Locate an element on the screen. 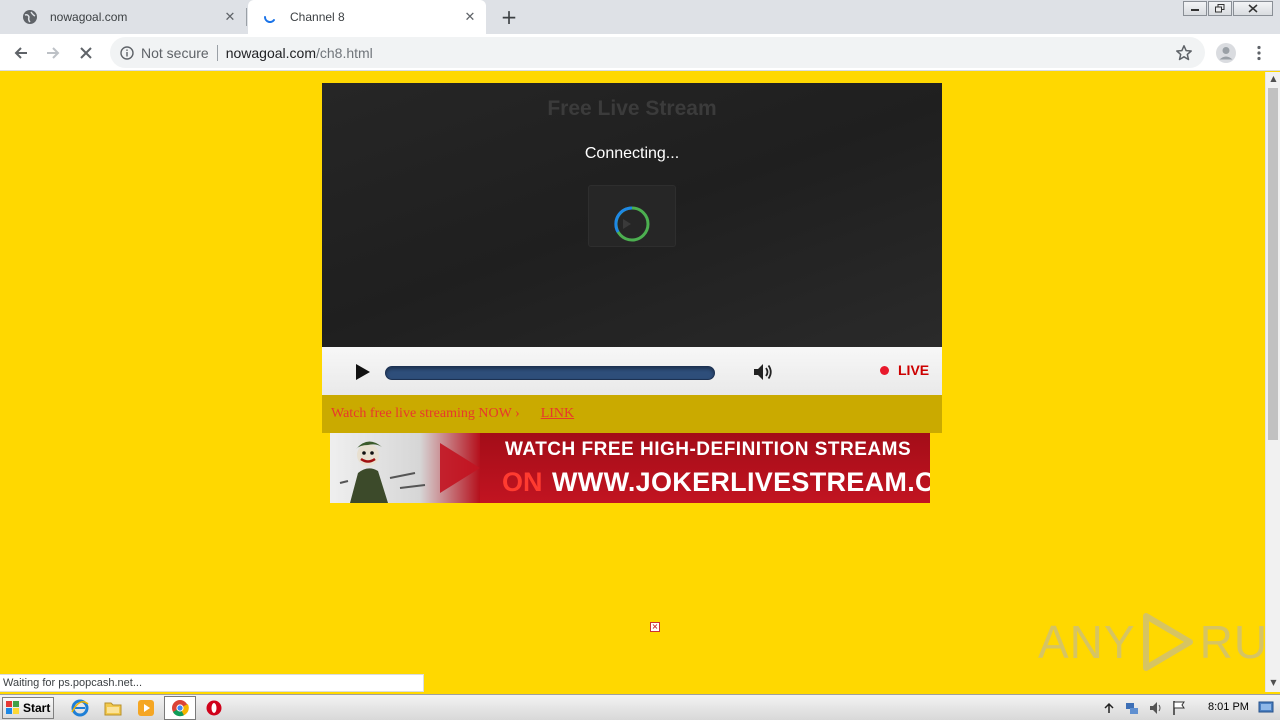 The image size is (1280, 720). forward-button is located at coordinates (53, 53).